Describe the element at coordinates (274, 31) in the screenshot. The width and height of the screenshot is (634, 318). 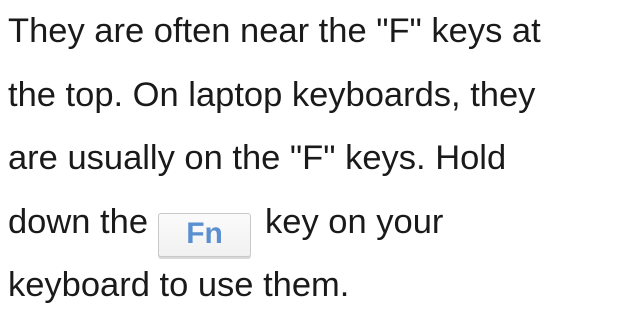
I see `paragraph-line-1: They are often near the "F" keys at` at that location.